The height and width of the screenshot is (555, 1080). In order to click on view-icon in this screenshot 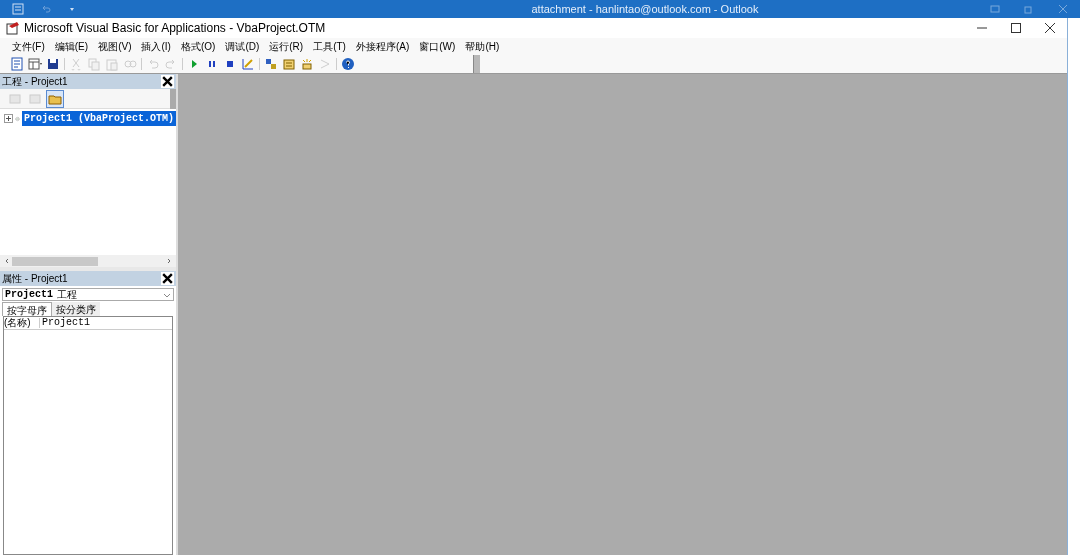, I will do `click(17, 64)`.